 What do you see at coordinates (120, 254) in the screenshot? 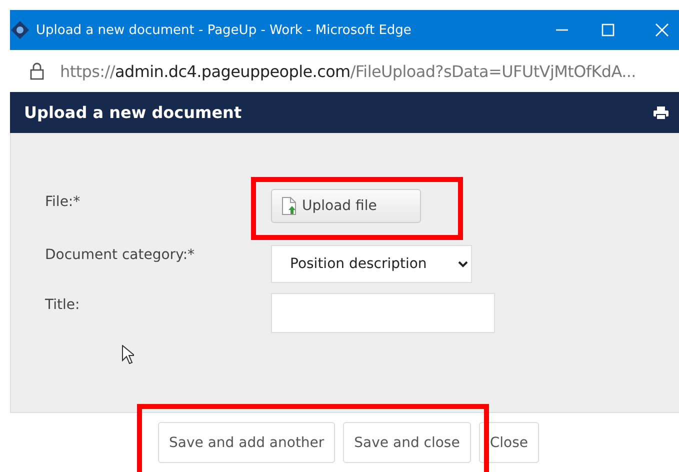
I see `field-label: Document category:*` at bounding box center [120, 254].